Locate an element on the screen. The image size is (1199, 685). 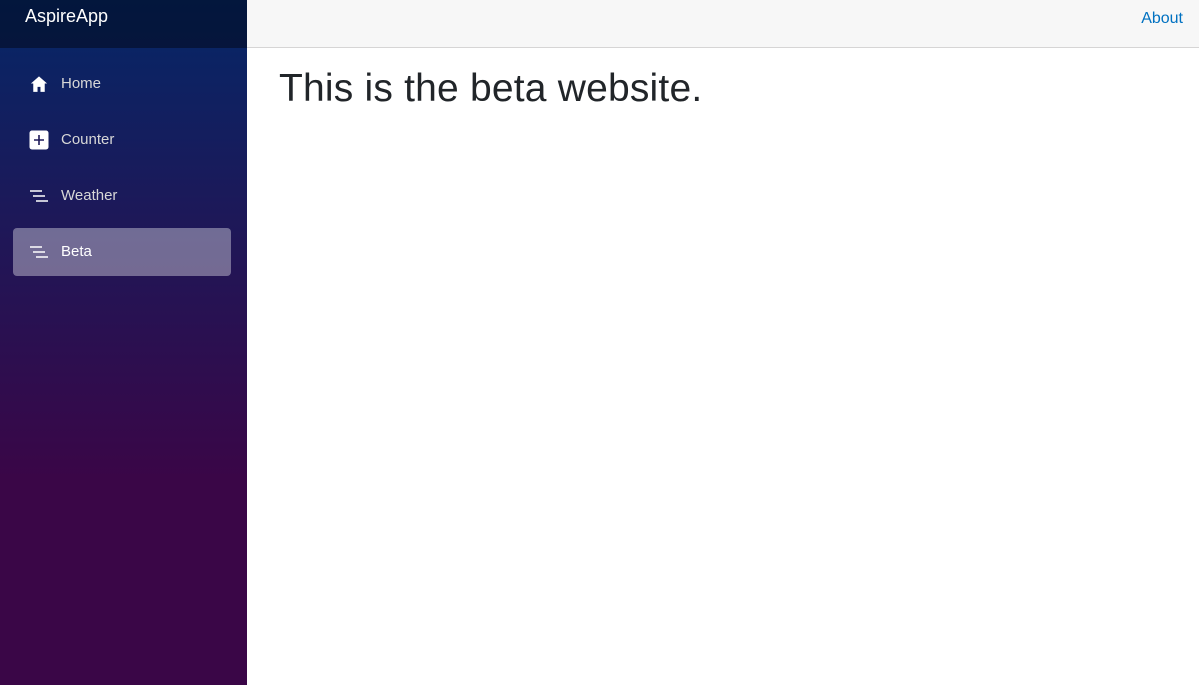
nav-link-counter: Counter is located at coordinates (122, 140).